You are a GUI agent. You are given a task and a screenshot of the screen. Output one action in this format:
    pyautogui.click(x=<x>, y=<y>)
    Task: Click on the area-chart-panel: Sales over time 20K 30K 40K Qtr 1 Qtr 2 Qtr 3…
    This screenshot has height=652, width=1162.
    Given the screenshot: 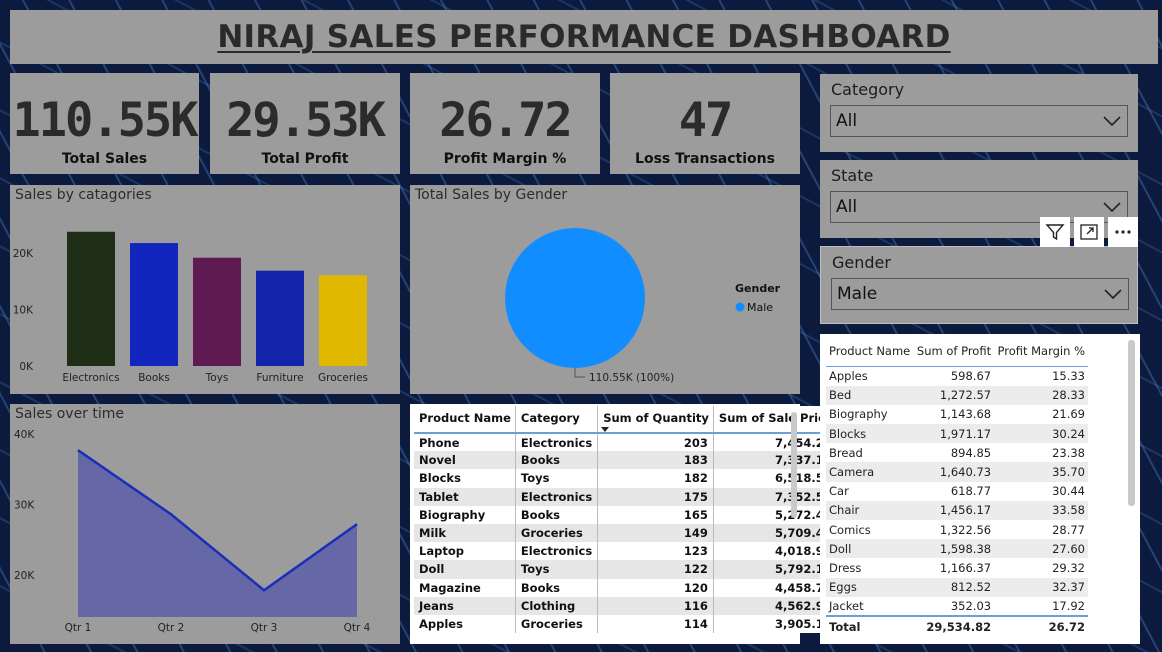 What is the action you would take?
    pyautogui.click(x=205, y=524)
    